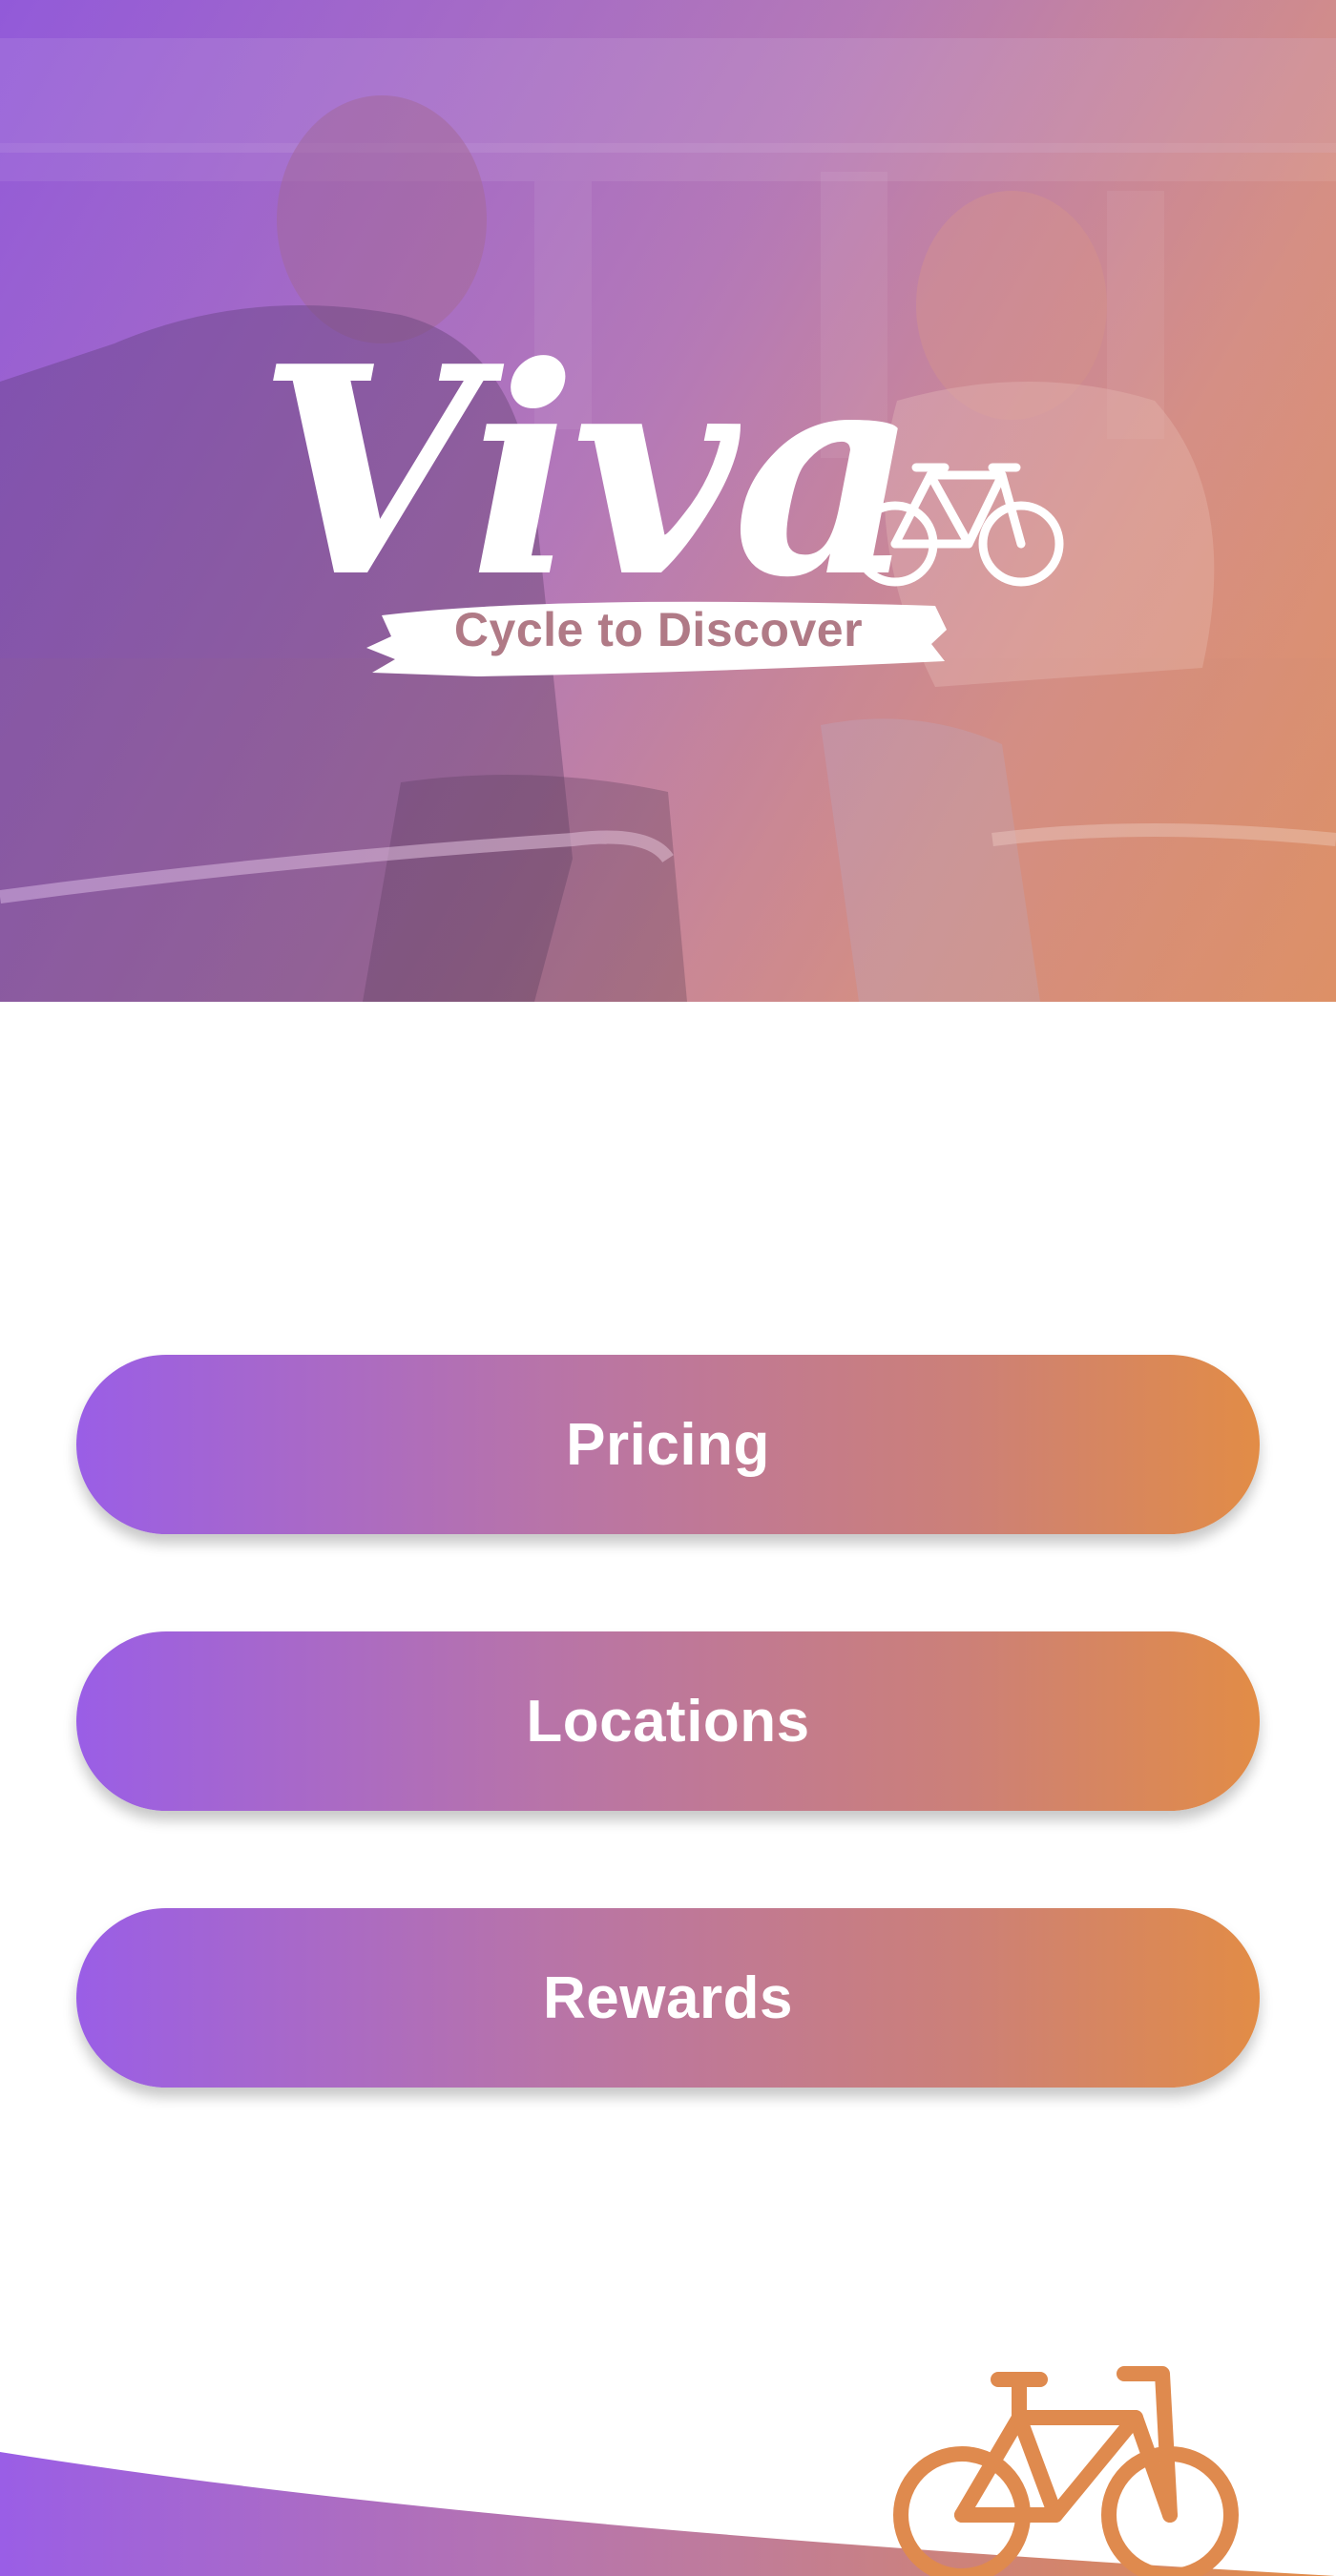 Image resolution: width=1336 pixels, height=2576 pixels. What do you see at coordinates (1066, 2471) in the screenshot?
I see `bicycle-icon` at bounding box center [1066, 2471].